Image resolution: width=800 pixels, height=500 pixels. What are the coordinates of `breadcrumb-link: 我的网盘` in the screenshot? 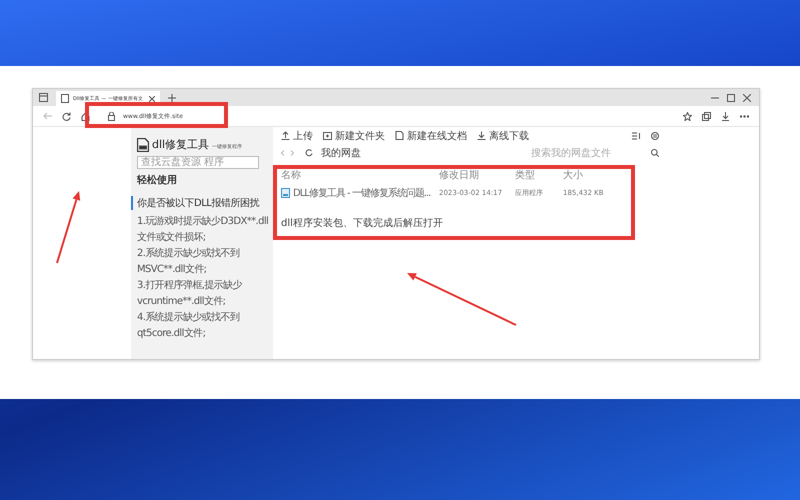 It's located at (341, 153).